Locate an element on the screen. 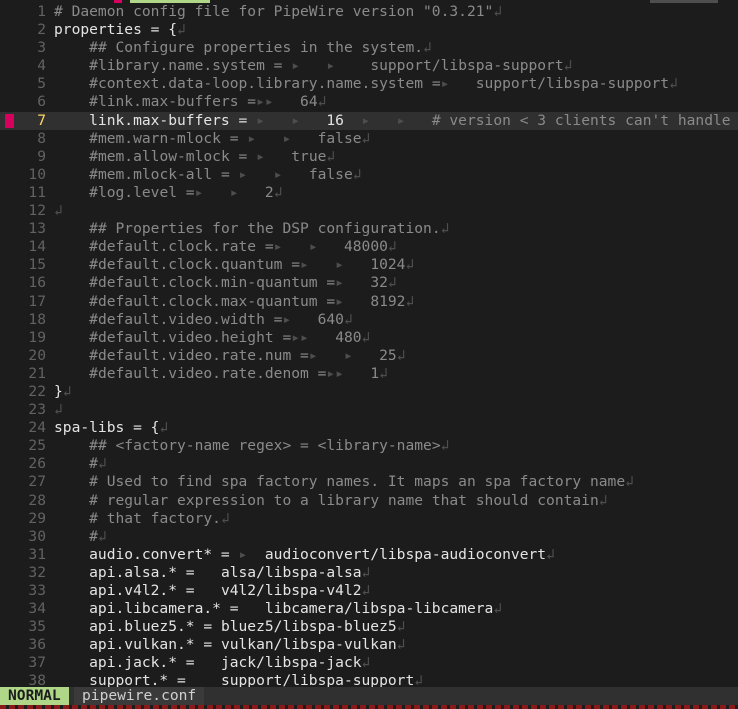  code-line: 2 properties = {↲ is located at coordinates (369, 30).